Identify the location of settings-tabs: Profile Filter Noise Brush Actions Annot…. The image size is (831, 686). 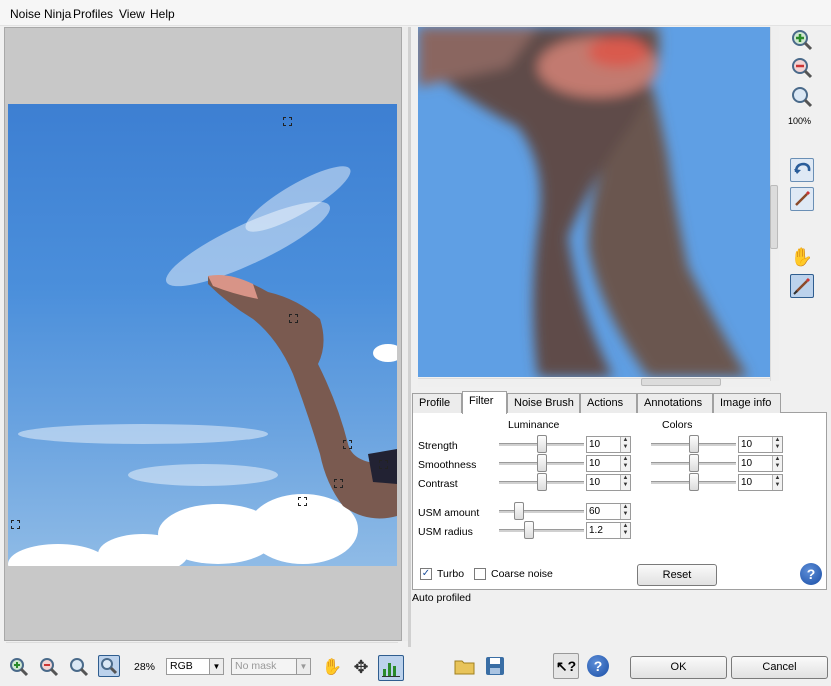
(619, 402).